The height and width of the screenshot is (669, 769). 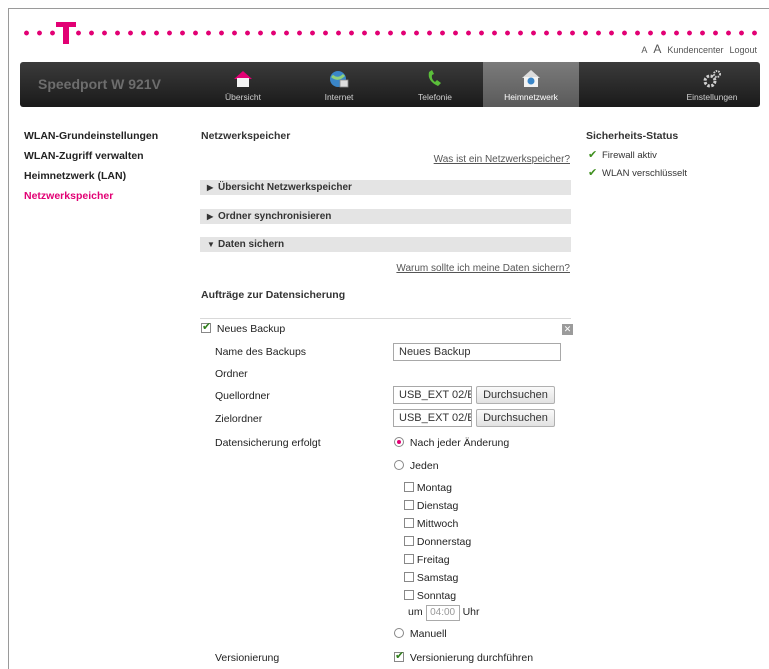 What do you see at coordinates (471, 612) in the screenshot?
I see `time-suffix: Uhr` at bounding box center [471, 612].